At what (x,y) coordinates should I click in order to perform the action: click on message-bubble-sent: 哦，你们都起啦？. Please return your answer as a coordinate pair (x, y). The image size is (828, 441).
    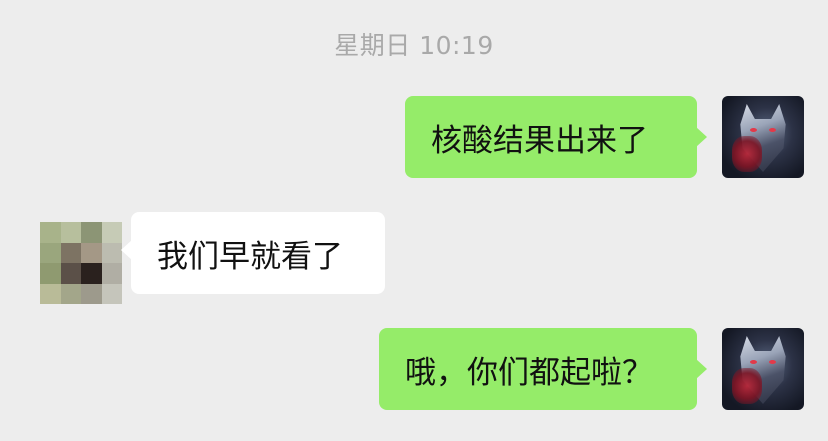
    Looking at the image, I should click on (543, 369).